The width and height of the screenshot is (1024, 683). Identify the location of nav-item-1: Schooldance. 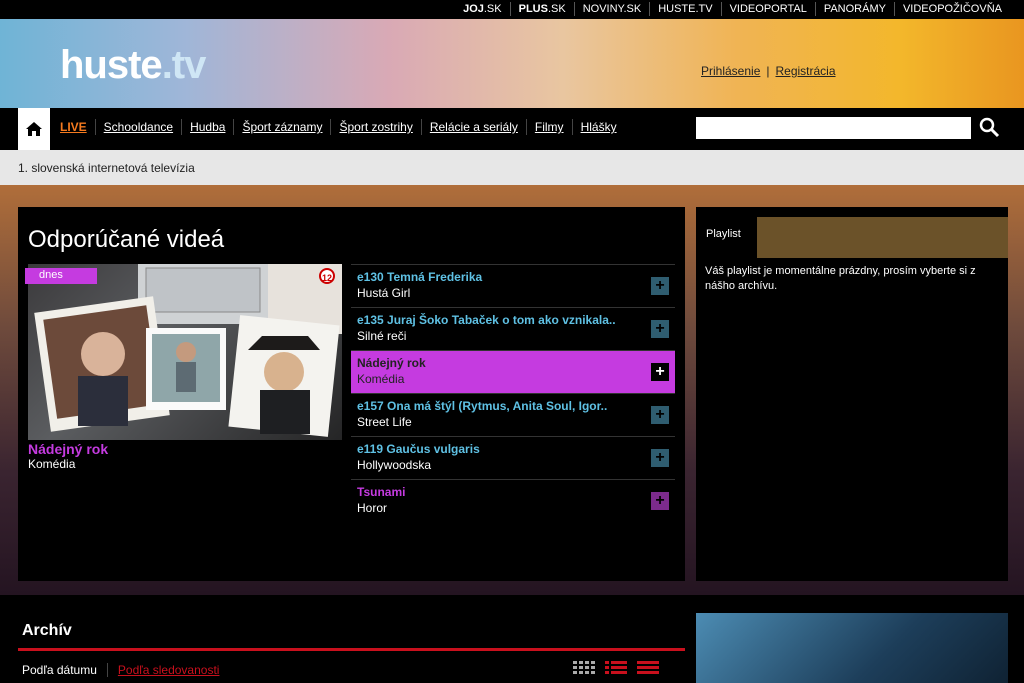
(137, 127).